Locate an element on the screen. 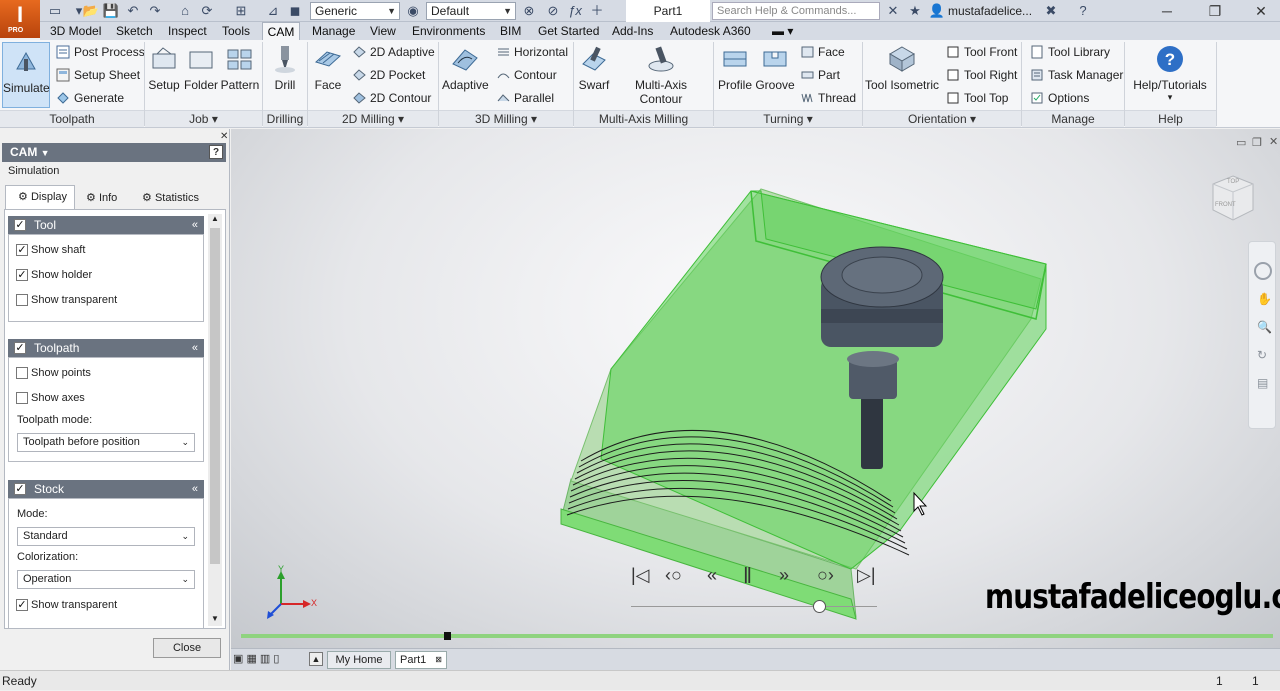  step-forward-button: » is located at coordinates (784, 575).